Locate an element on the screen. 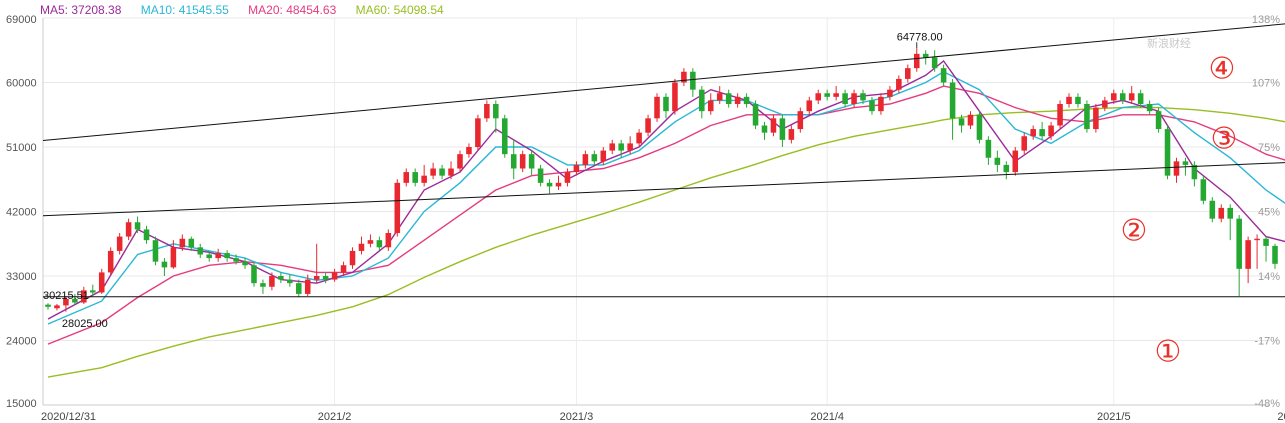 The height and width of the screenshot is (423, 1285). y-tick-label: 15000 is located at coordinates (21, 404).